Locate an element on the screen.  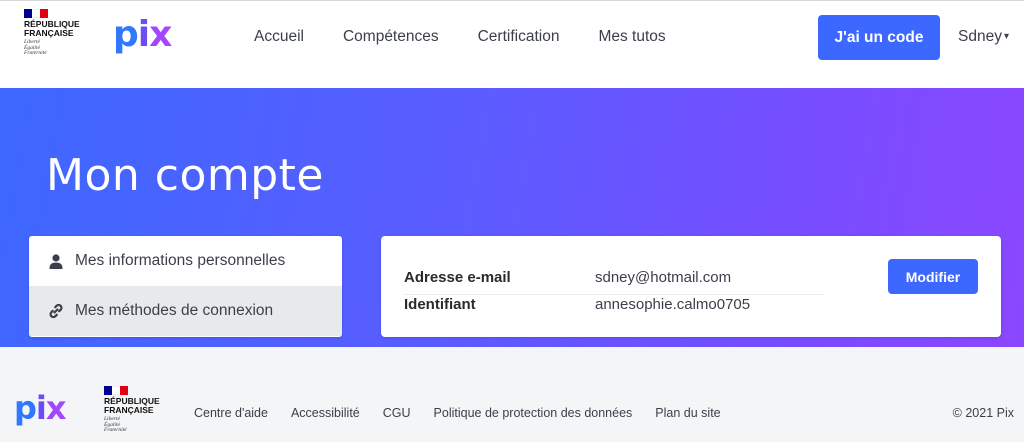
pix-logo: pix is located at coordinates (142, 34).